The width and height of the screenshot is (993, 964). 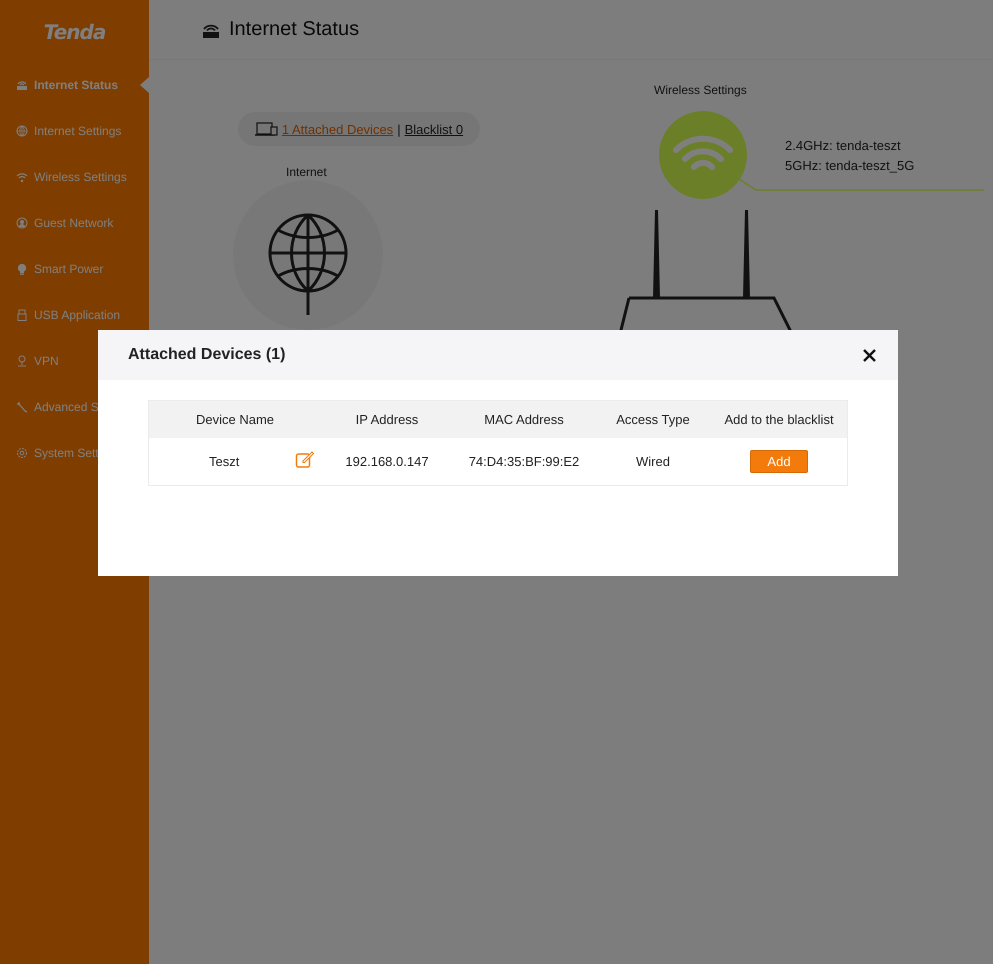 I want to click on table-cell-text: Wired, so click(x=653, y=462).